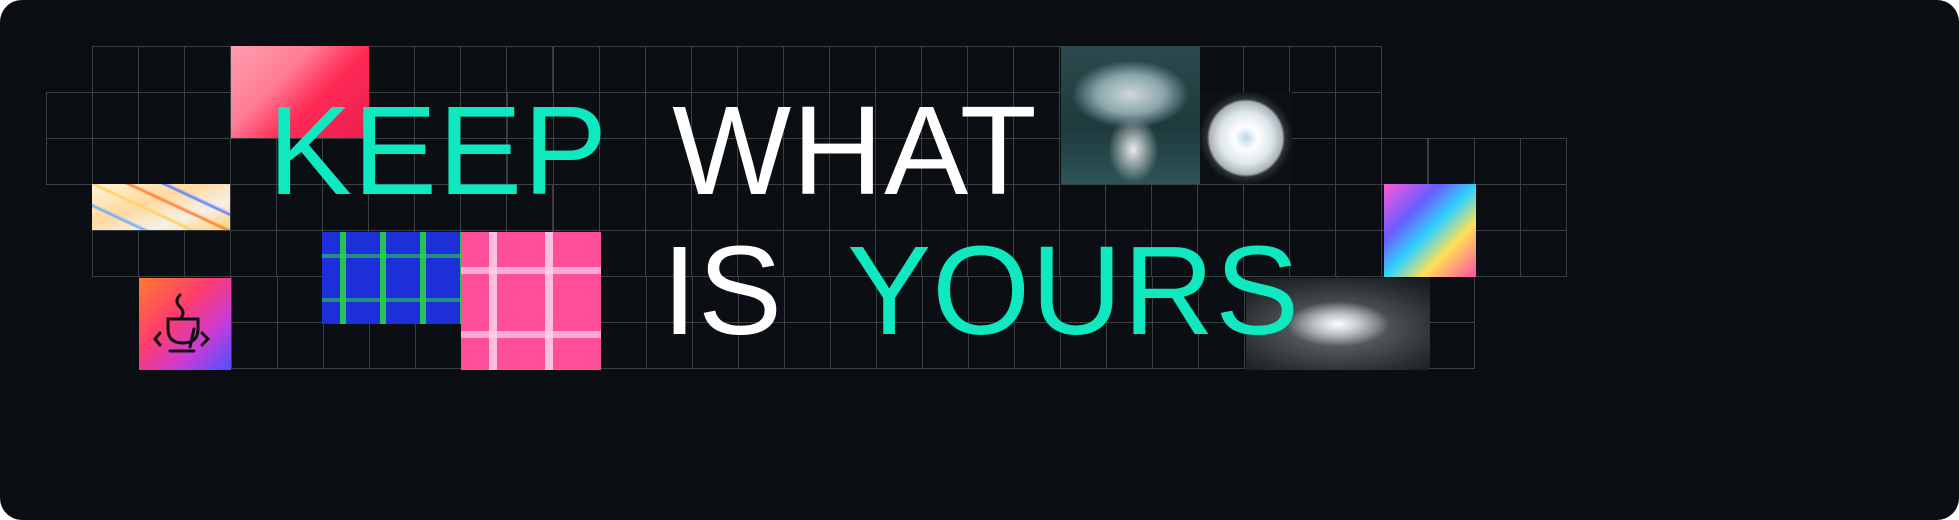 The image size is (1959, 520). Describe the element at coordinates (438, 150) in the screenshot. I see `headline-keep: KEEP` at that location.